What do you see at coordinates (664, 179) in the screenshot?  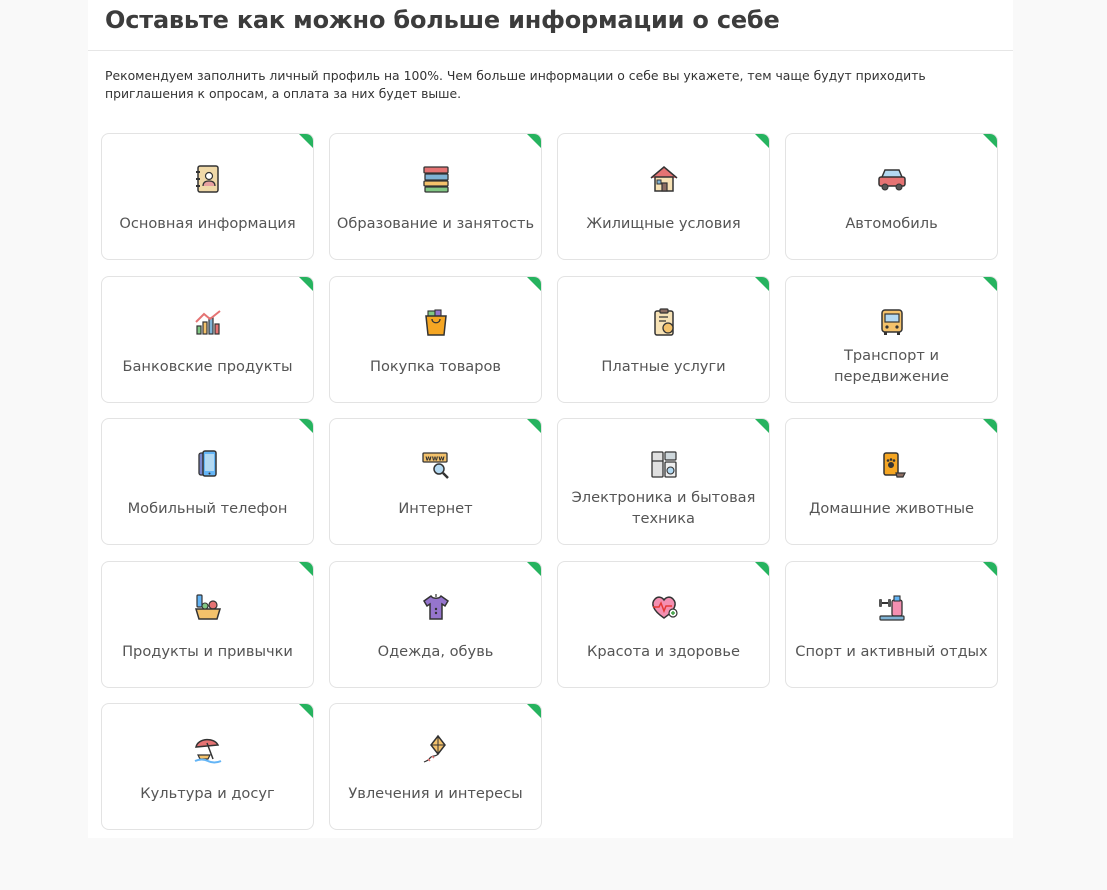 I see `house-icon` at bounding box center [664, 179].